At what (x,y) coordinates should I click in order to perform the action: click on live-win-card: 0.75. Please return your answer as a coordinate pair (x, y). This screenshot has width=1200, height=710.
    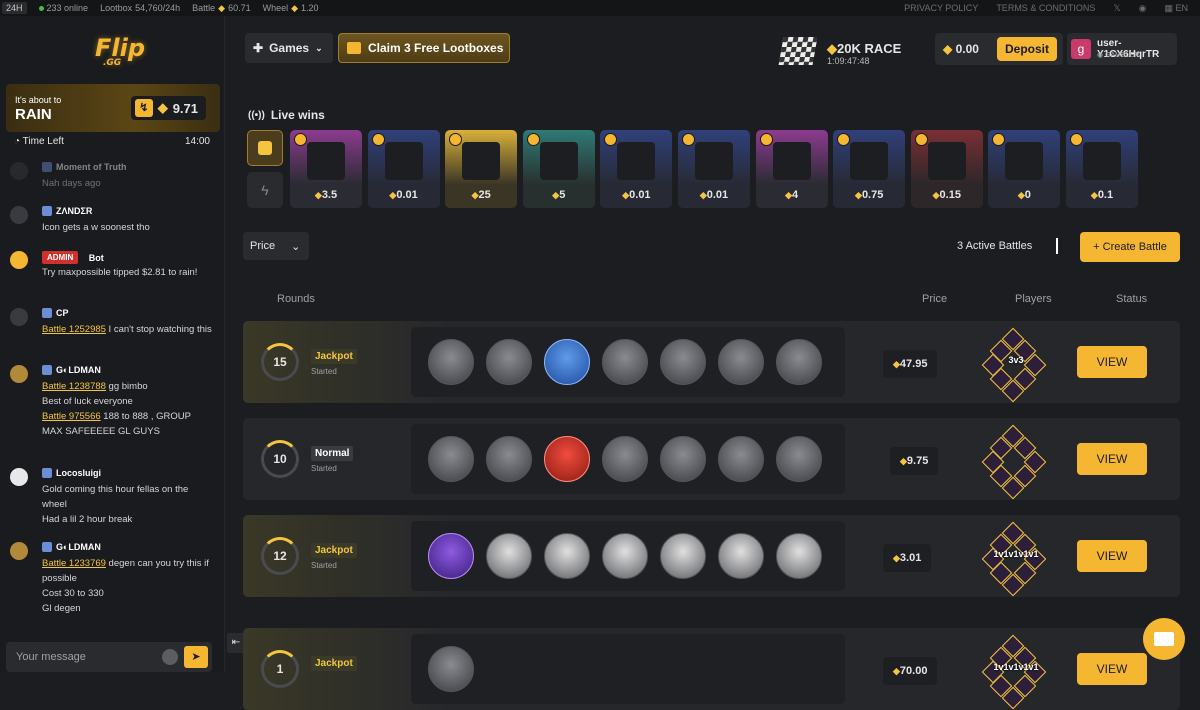
    Looking at the image, I should click on (869, 169).